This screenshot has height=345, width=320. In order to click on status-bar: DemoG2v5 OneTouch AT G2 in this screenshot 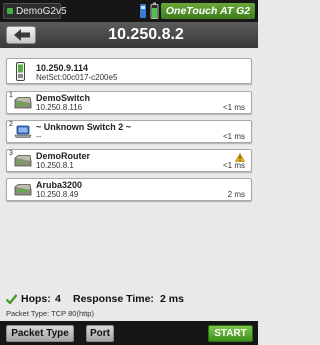, I will do `click(129, 11)`.